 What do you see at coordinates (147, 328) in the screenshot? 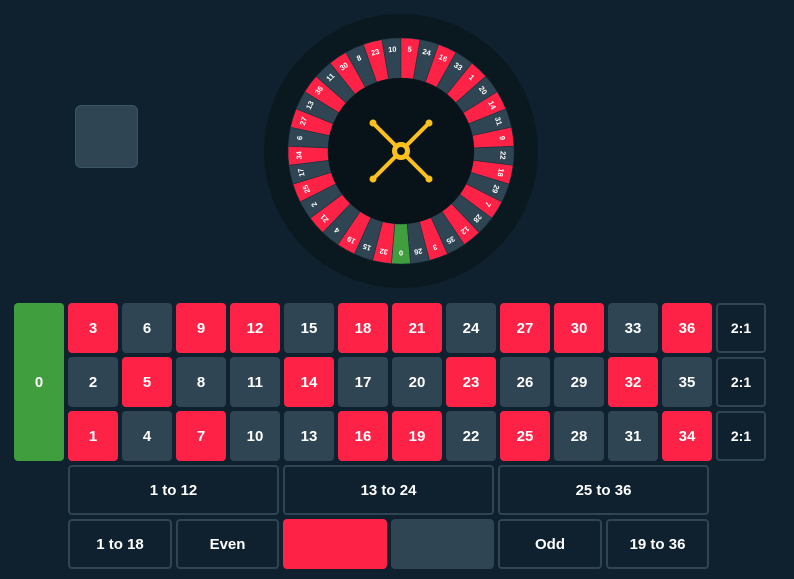
I see `bet-number-cell: 6` at bounding box center [147, 328].